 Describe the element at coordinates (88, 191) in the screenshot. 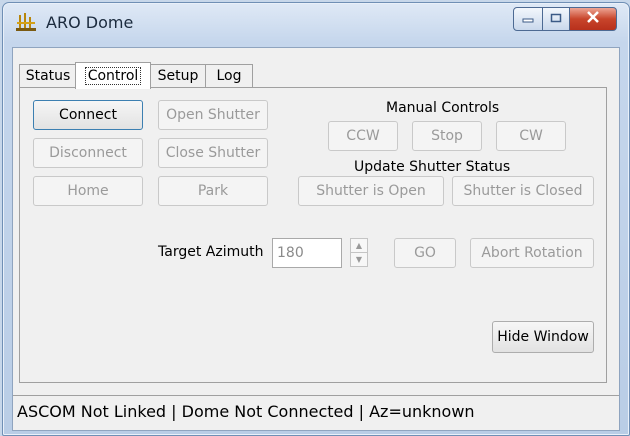

I see `home-button: Home` at that location.